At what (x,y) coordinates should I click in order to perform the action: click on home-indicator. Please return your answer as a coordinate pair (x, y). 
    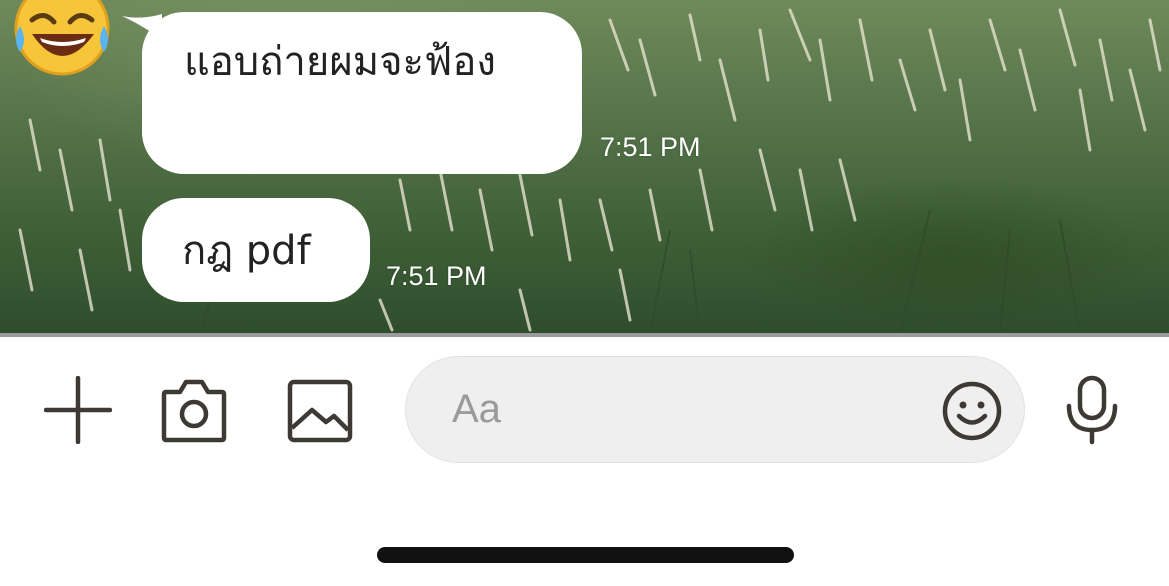
    Looking at the image, I should click on (585, 555).